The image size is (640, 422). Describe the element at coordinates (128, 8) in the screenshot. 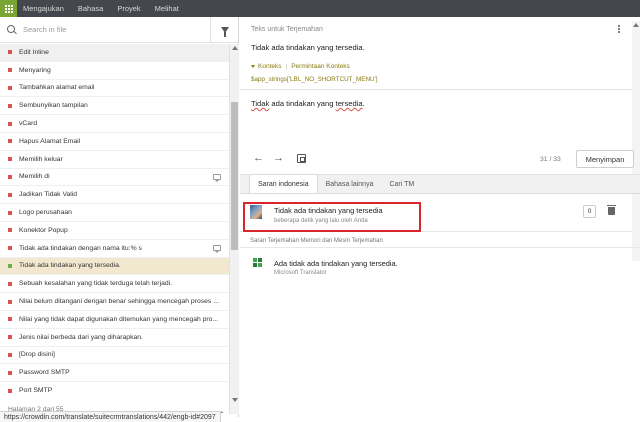

I see `menu-proyek: Proyek` at that location.